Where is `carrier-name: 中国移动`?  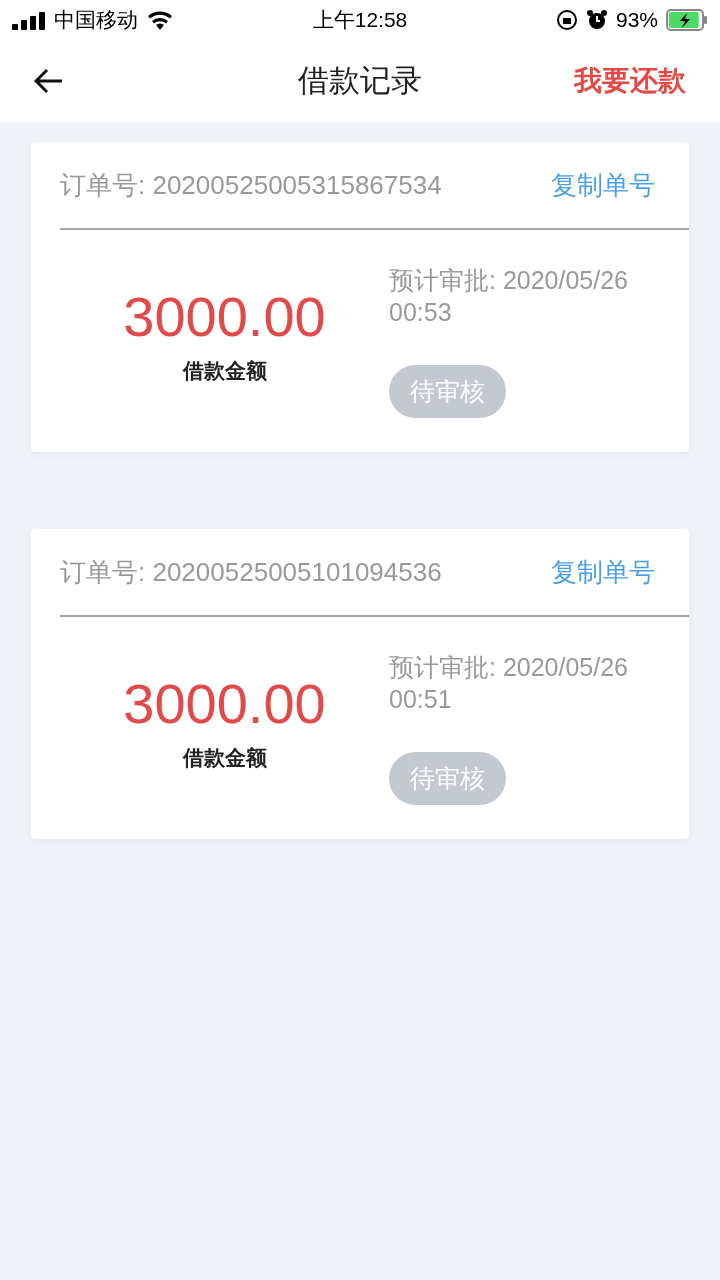 carrier-name: 中国移动 is located at coordinates (96, 20).